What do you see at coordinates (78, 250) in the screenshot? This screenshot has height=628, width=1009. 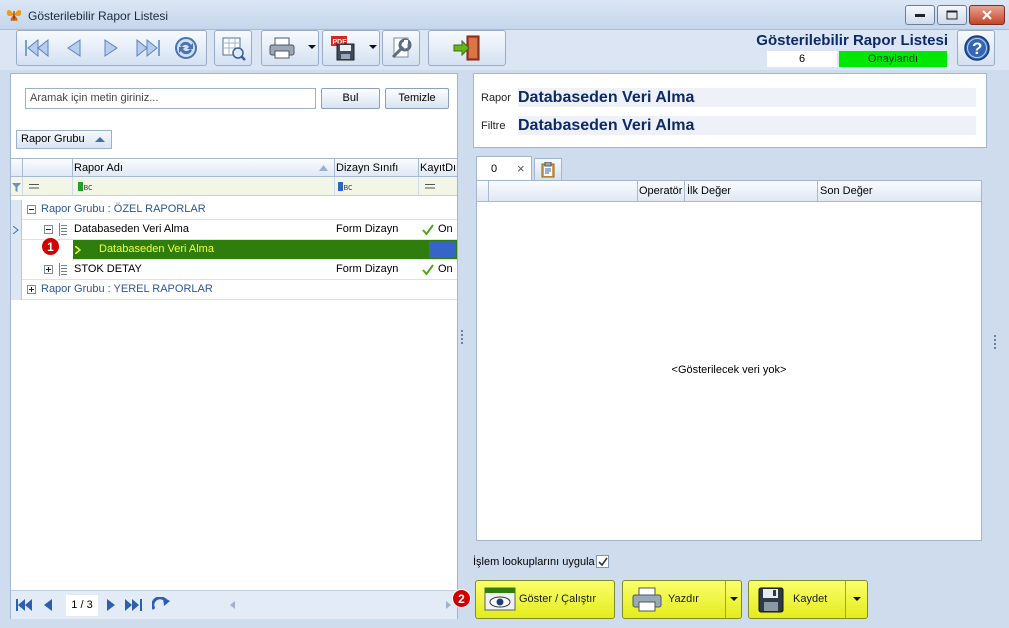 I see `row-arrow-icon` at bounding box center [78, 250].